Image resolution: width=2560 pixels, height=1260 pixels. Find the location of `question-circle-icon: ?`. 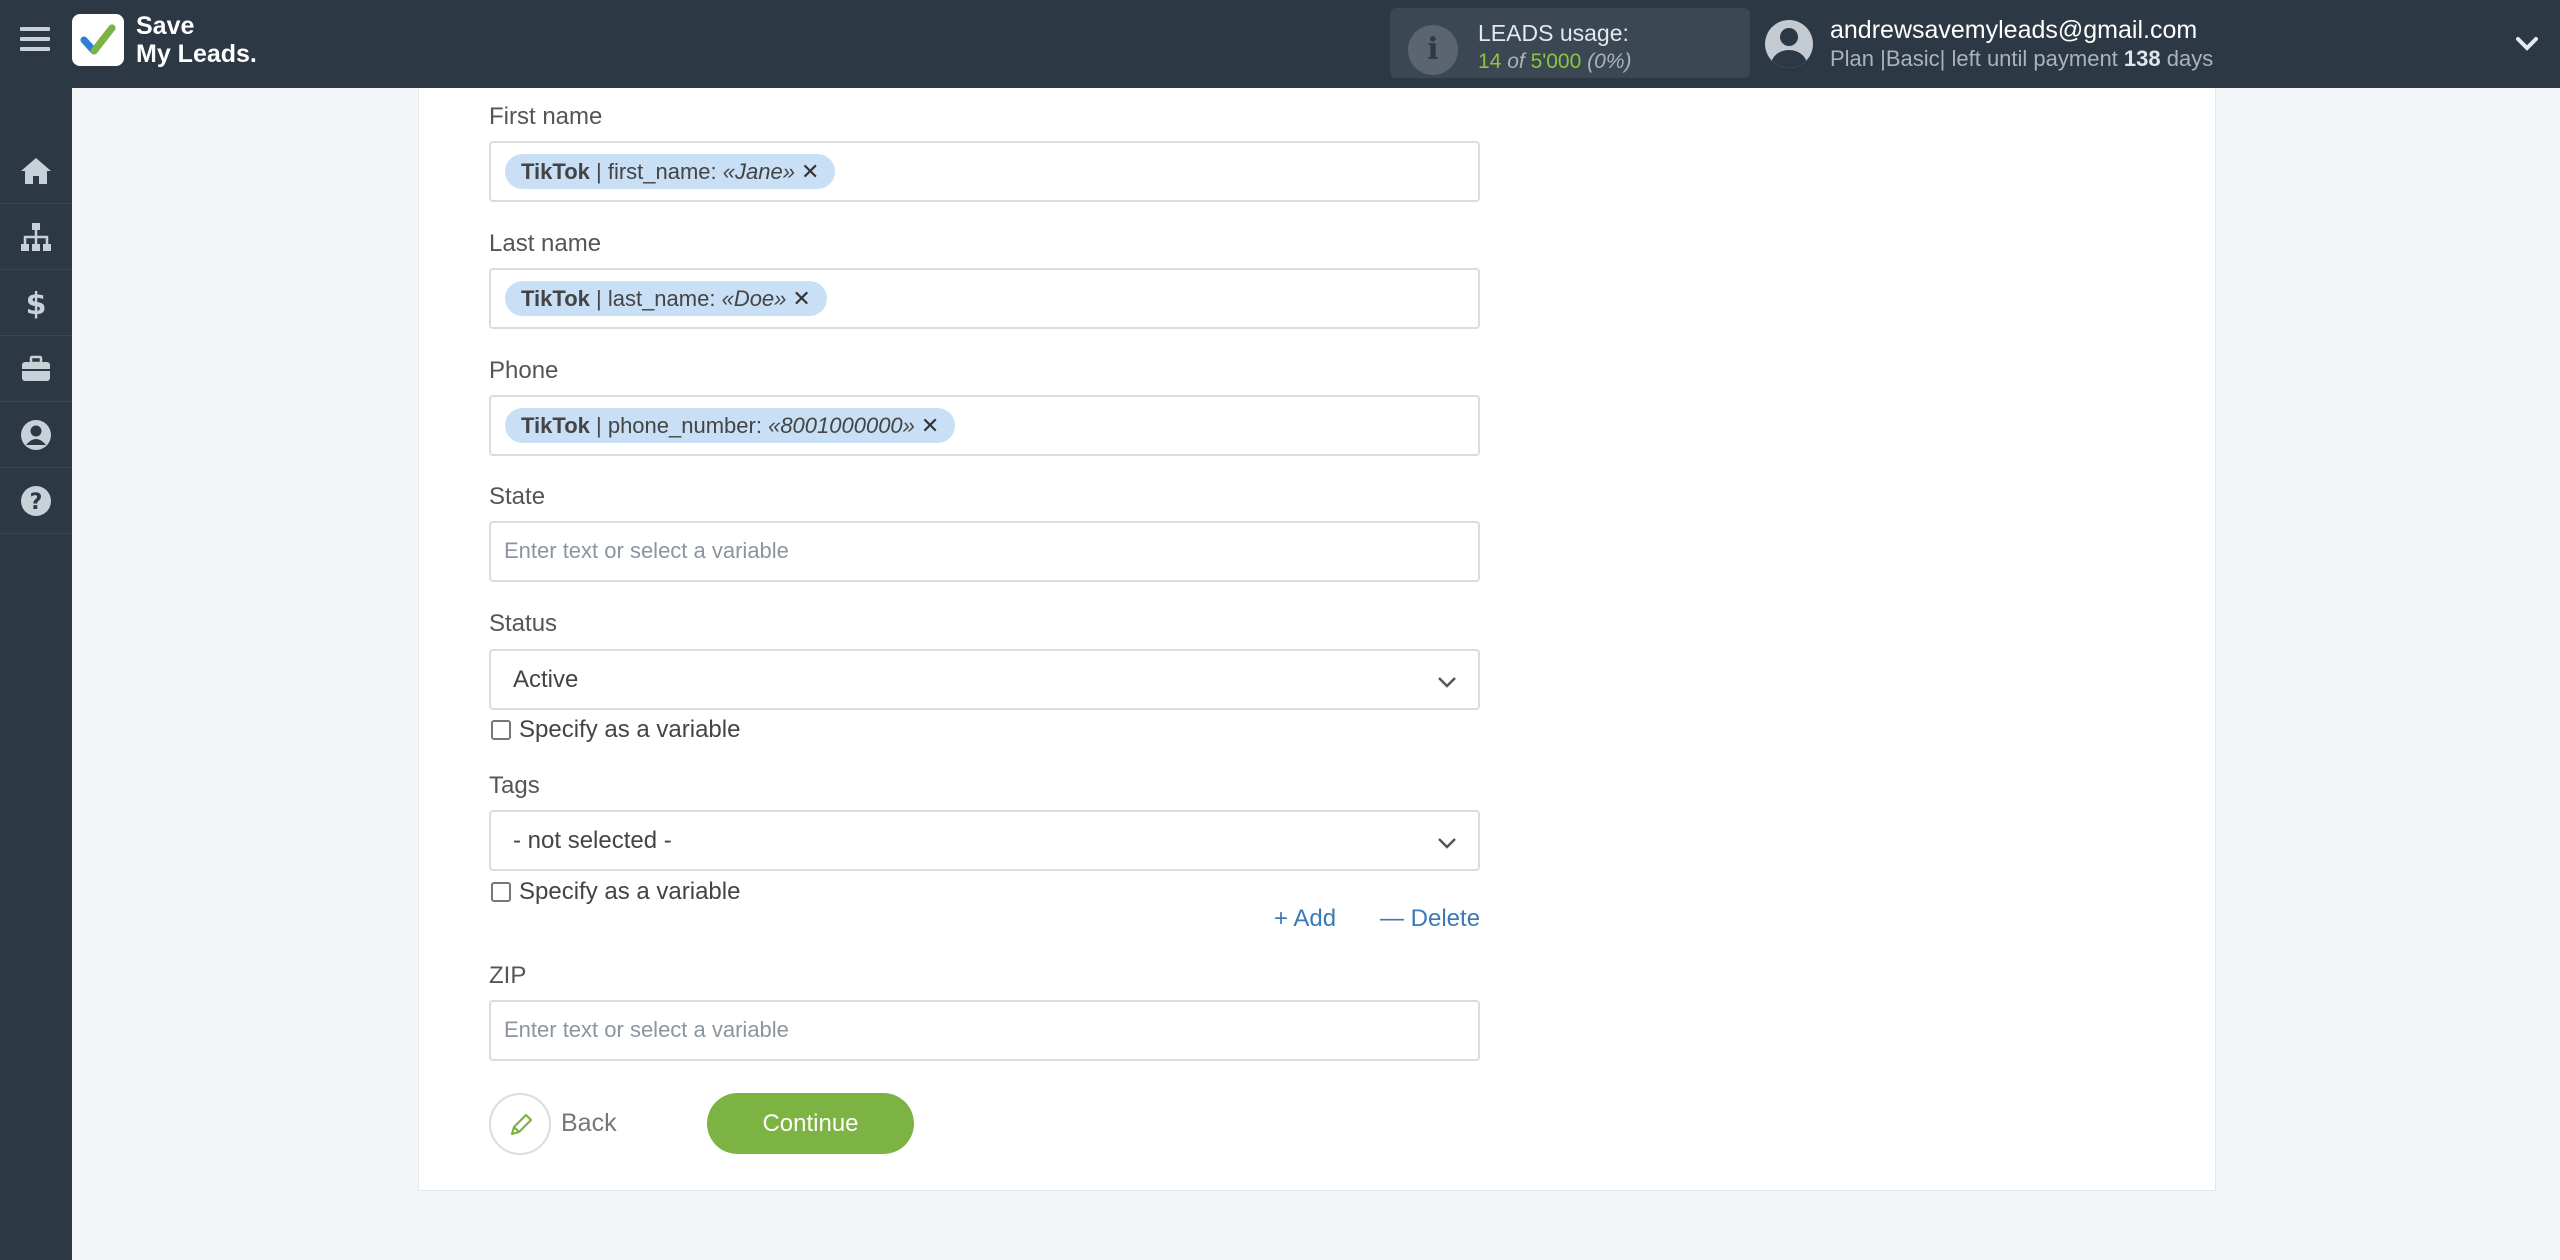

question-circle-icon: ? is located at coordinates (36, 500).